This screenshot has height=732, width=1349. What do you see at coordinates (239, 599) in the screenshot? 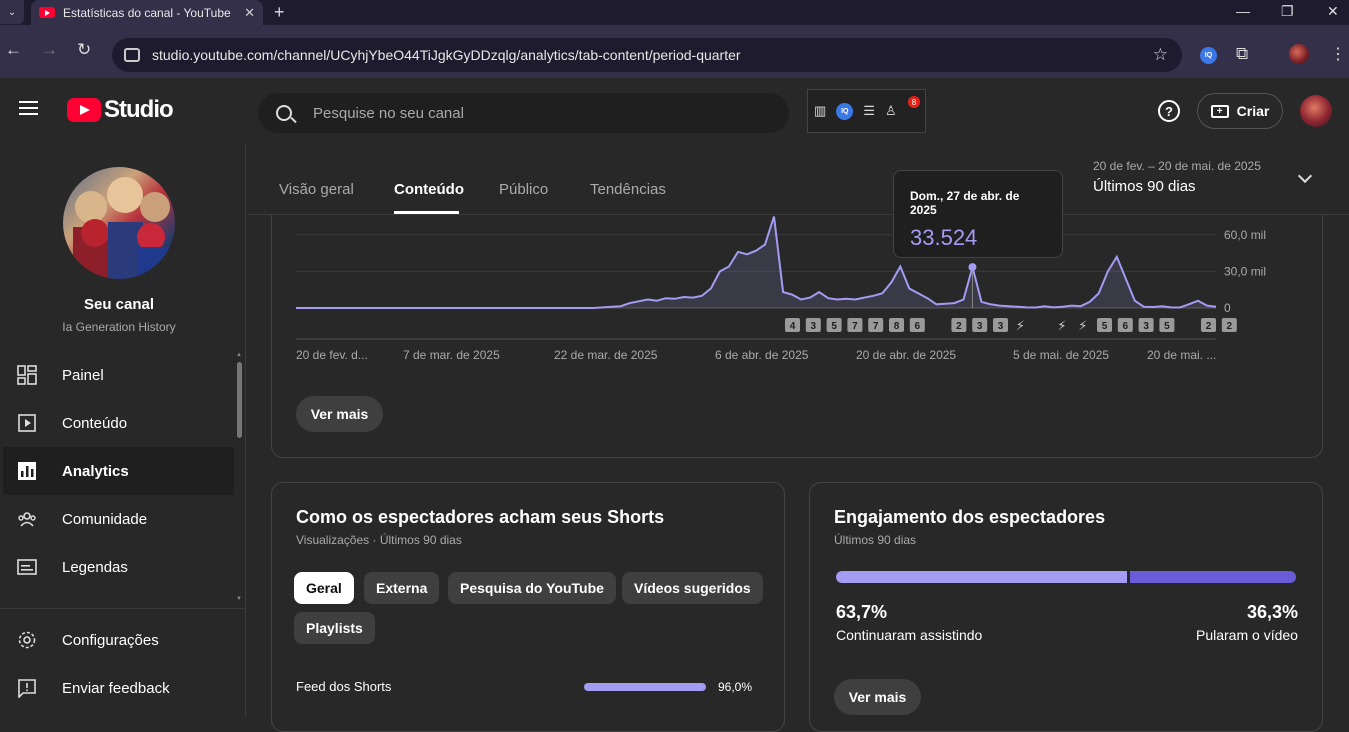
I see `sidebar-scroll-down: ▼` at bounding box center [239, 599].